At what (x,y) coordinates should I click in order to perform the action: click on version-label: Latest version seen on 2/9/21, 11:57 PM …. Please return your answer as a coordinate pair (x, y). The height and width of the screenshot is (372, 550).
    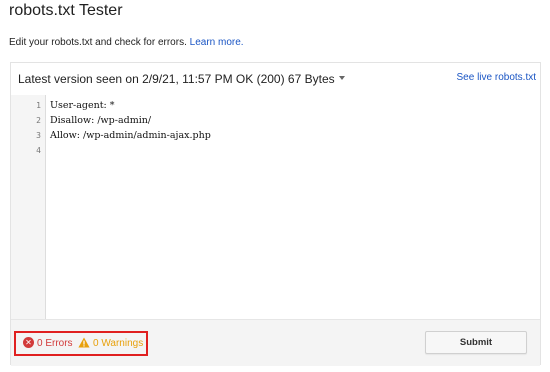
    Looking at the image, I should click on (176, 79).